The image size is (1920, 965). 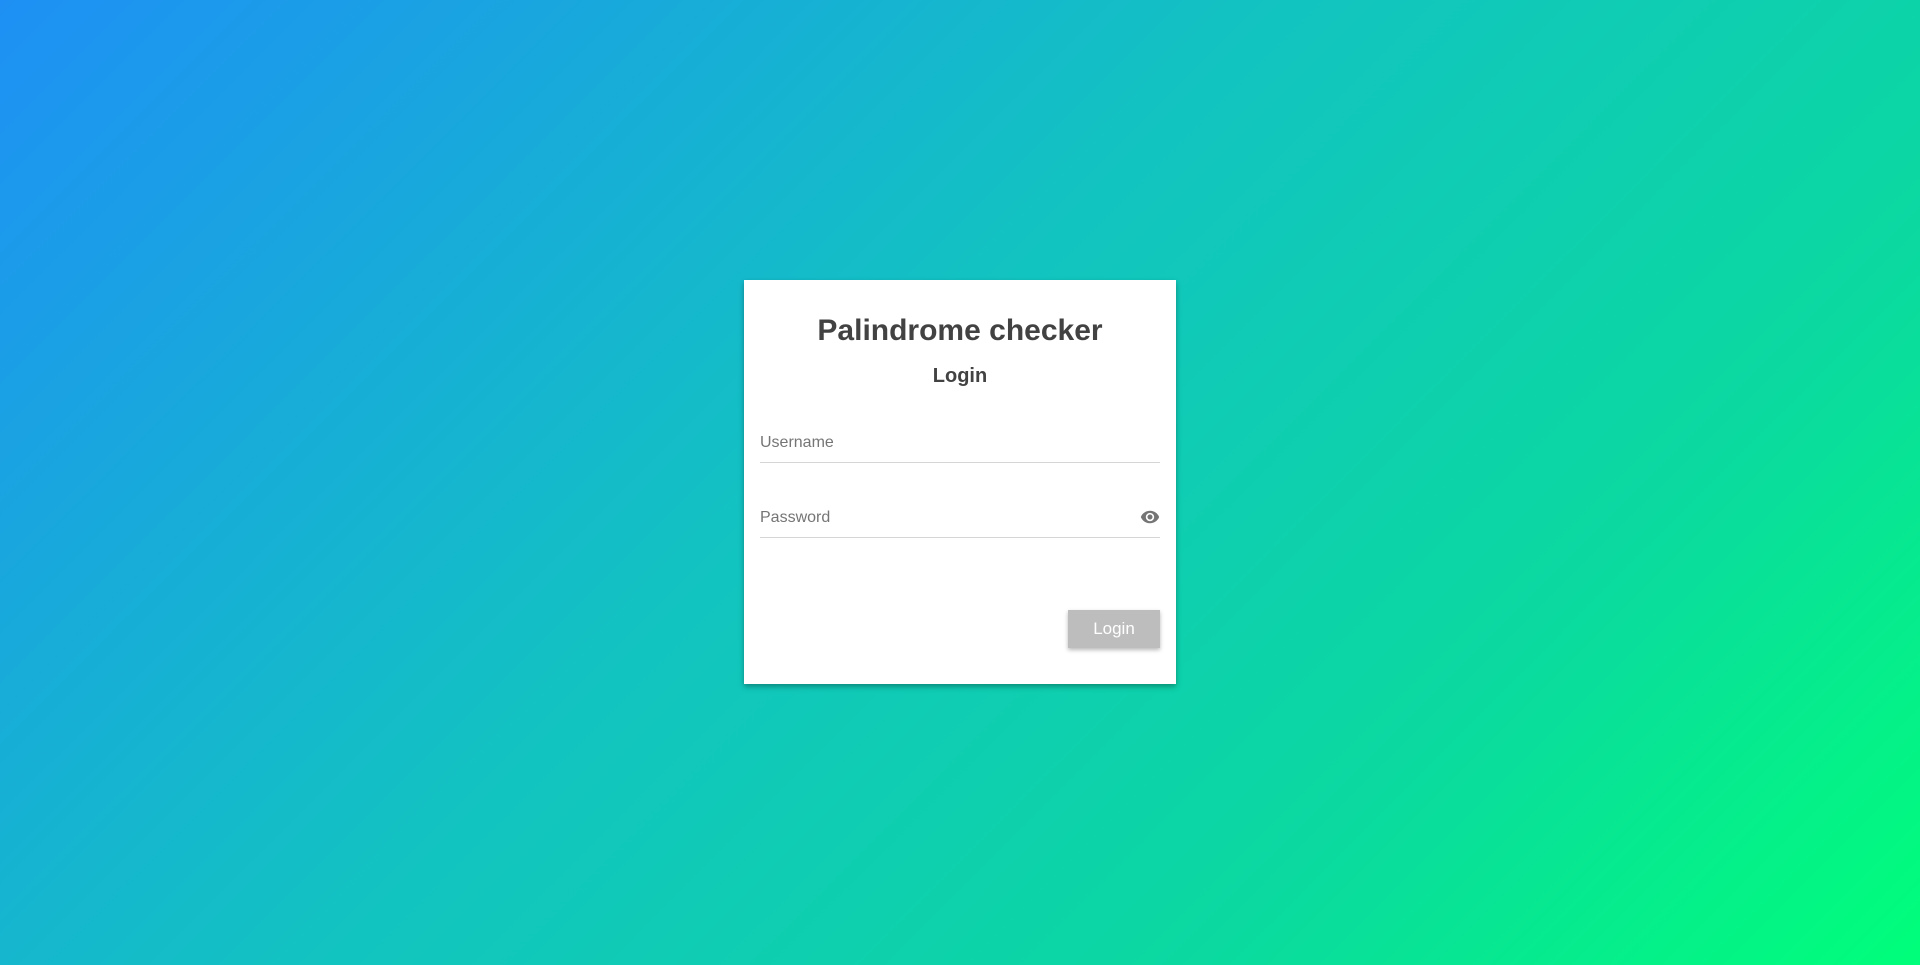 I want to click on app-title: Palindrome checker, so click(x=960, y=330).